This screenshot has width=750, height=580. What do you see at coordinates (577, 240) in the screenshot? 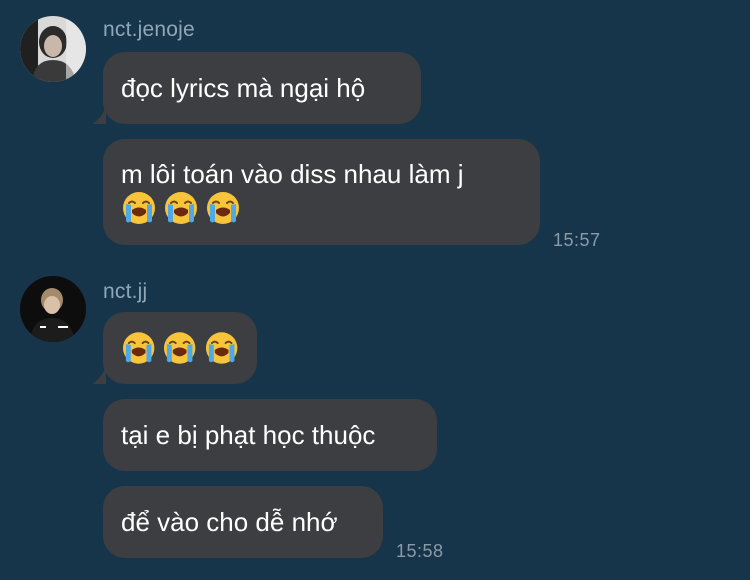
I see `message-timestamp: 15:57` at bounding box center [577, 240].